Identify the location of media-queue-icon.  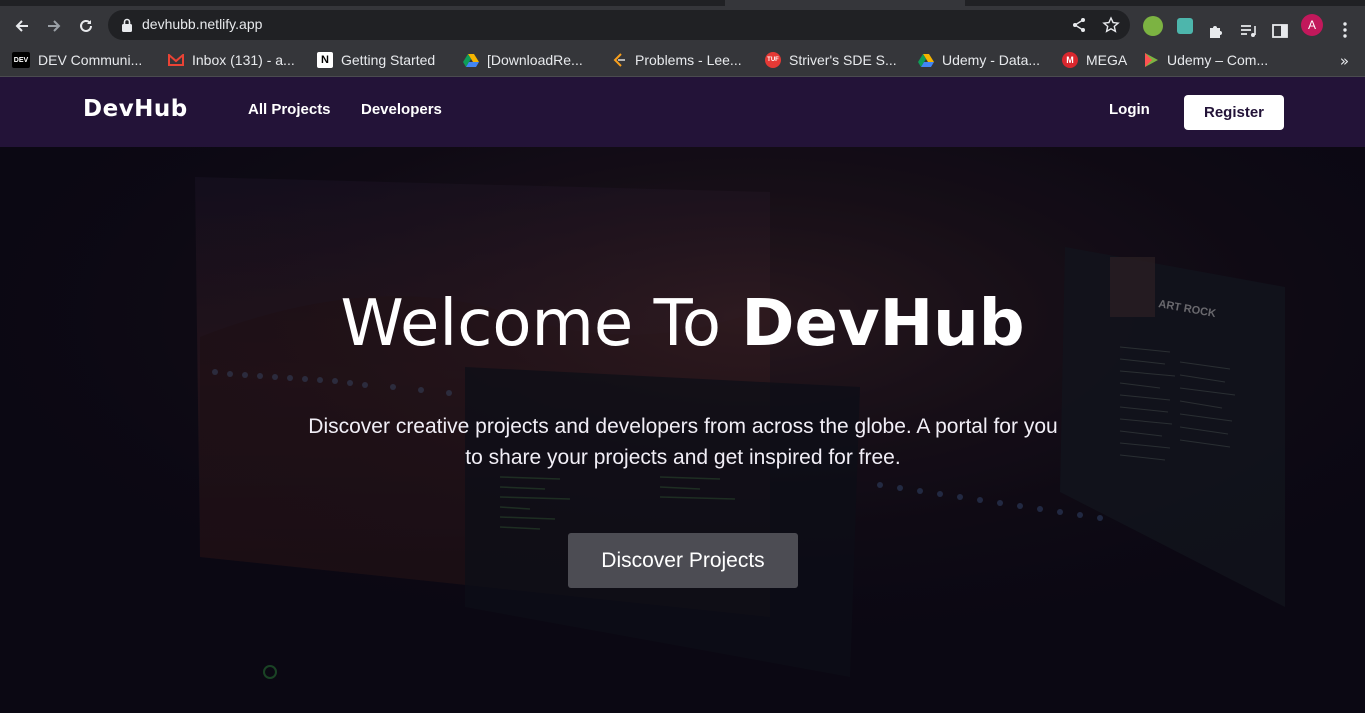
(1248, 31).